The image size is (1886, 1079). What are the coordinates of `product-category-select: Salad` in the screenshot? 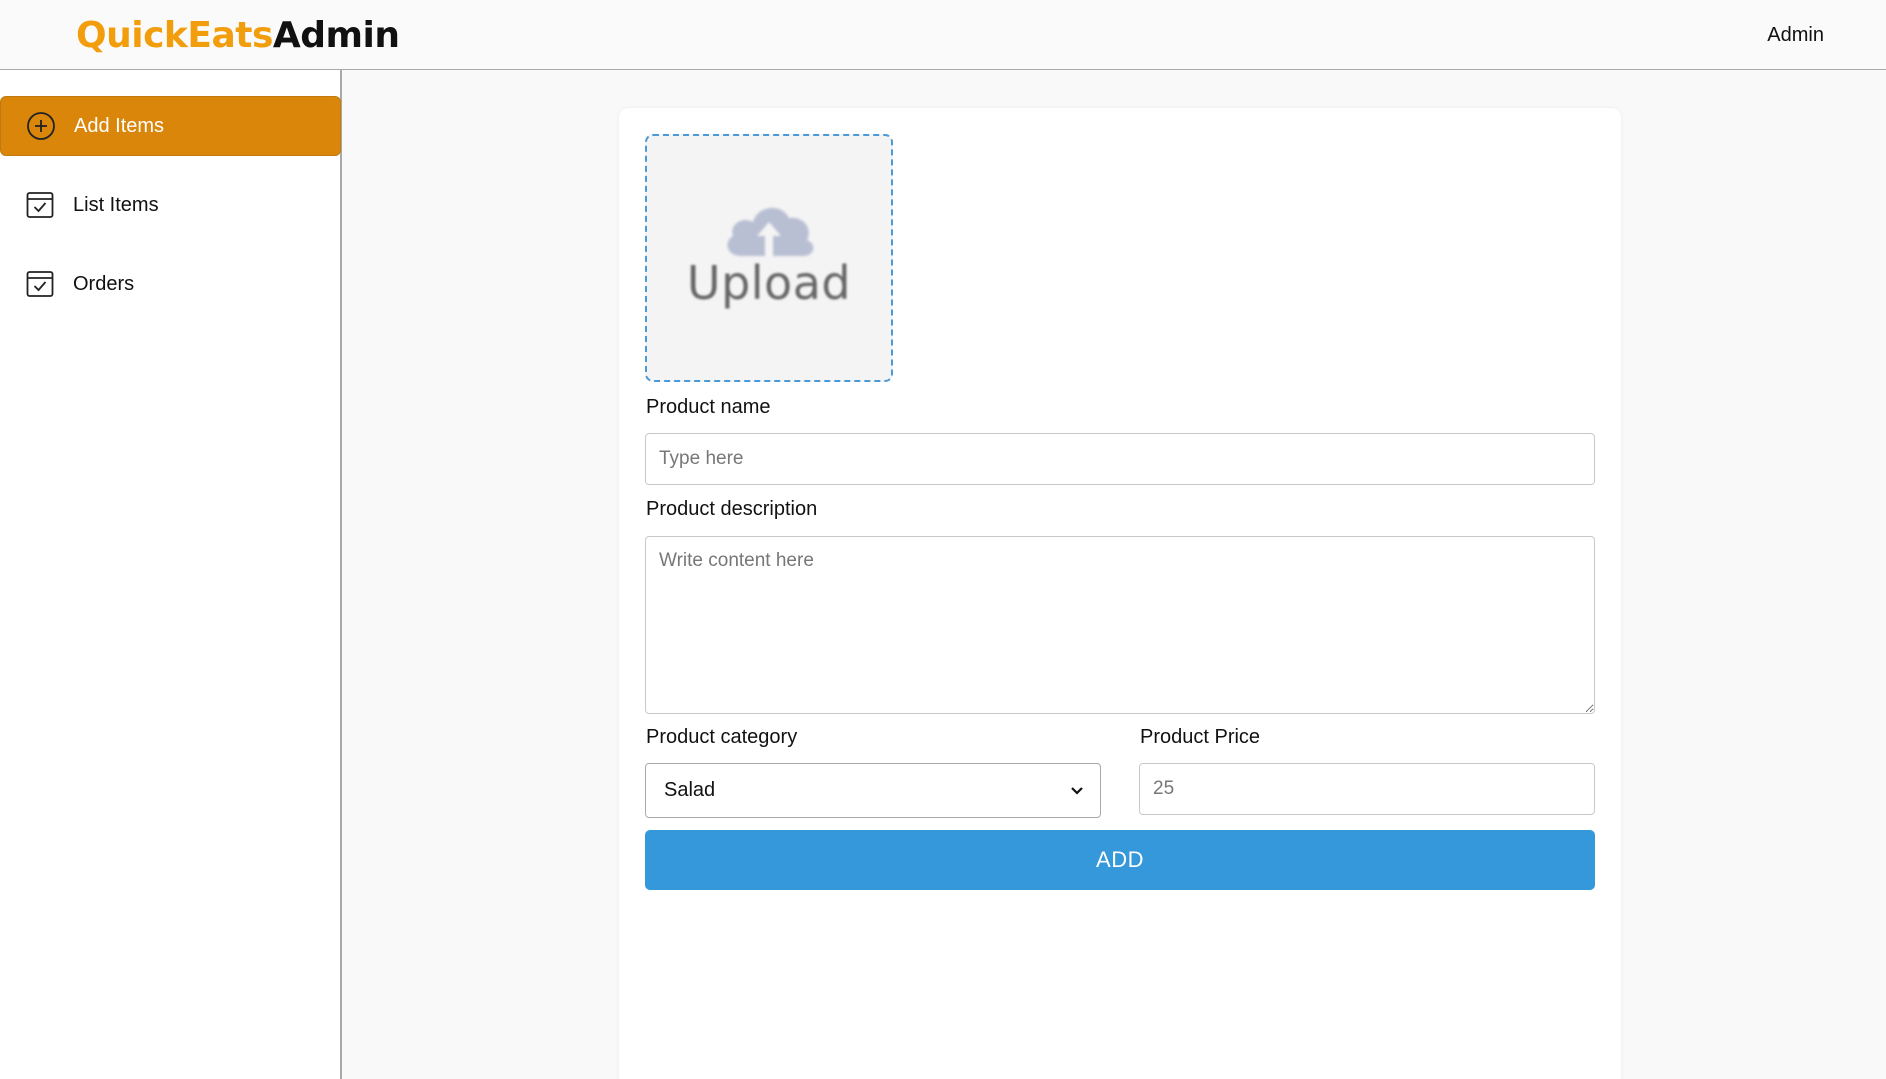 It's located at (873, 790).